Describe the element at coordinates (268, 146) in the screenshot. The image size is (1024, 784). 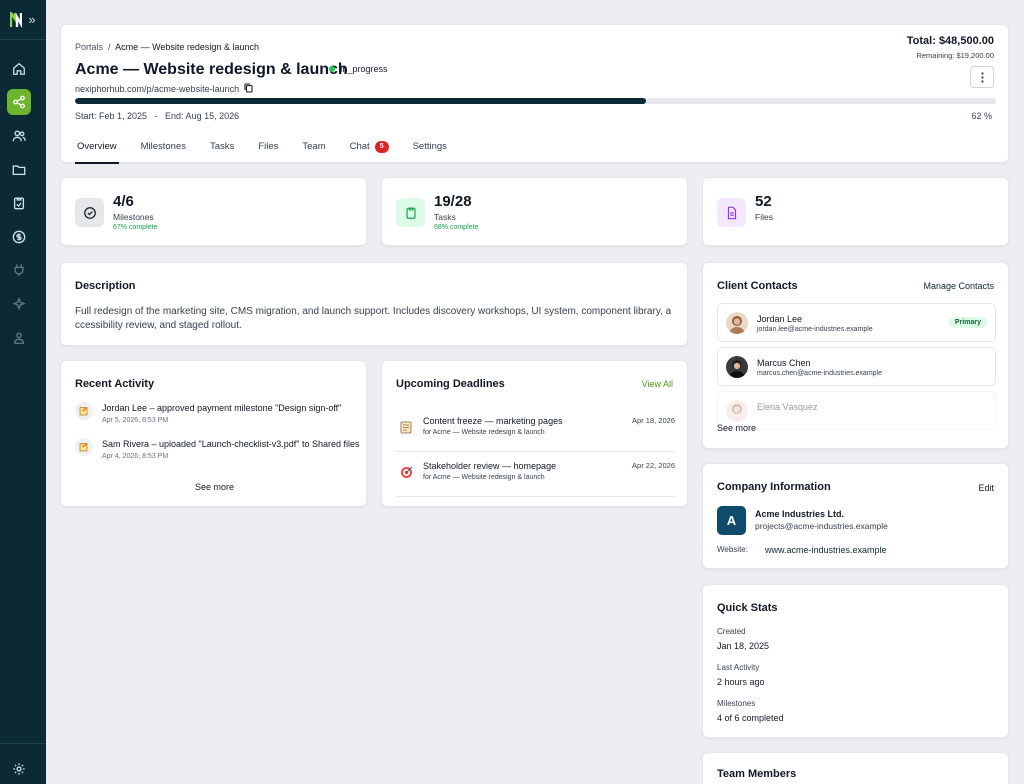
I see `tab-label: Files` at that location.